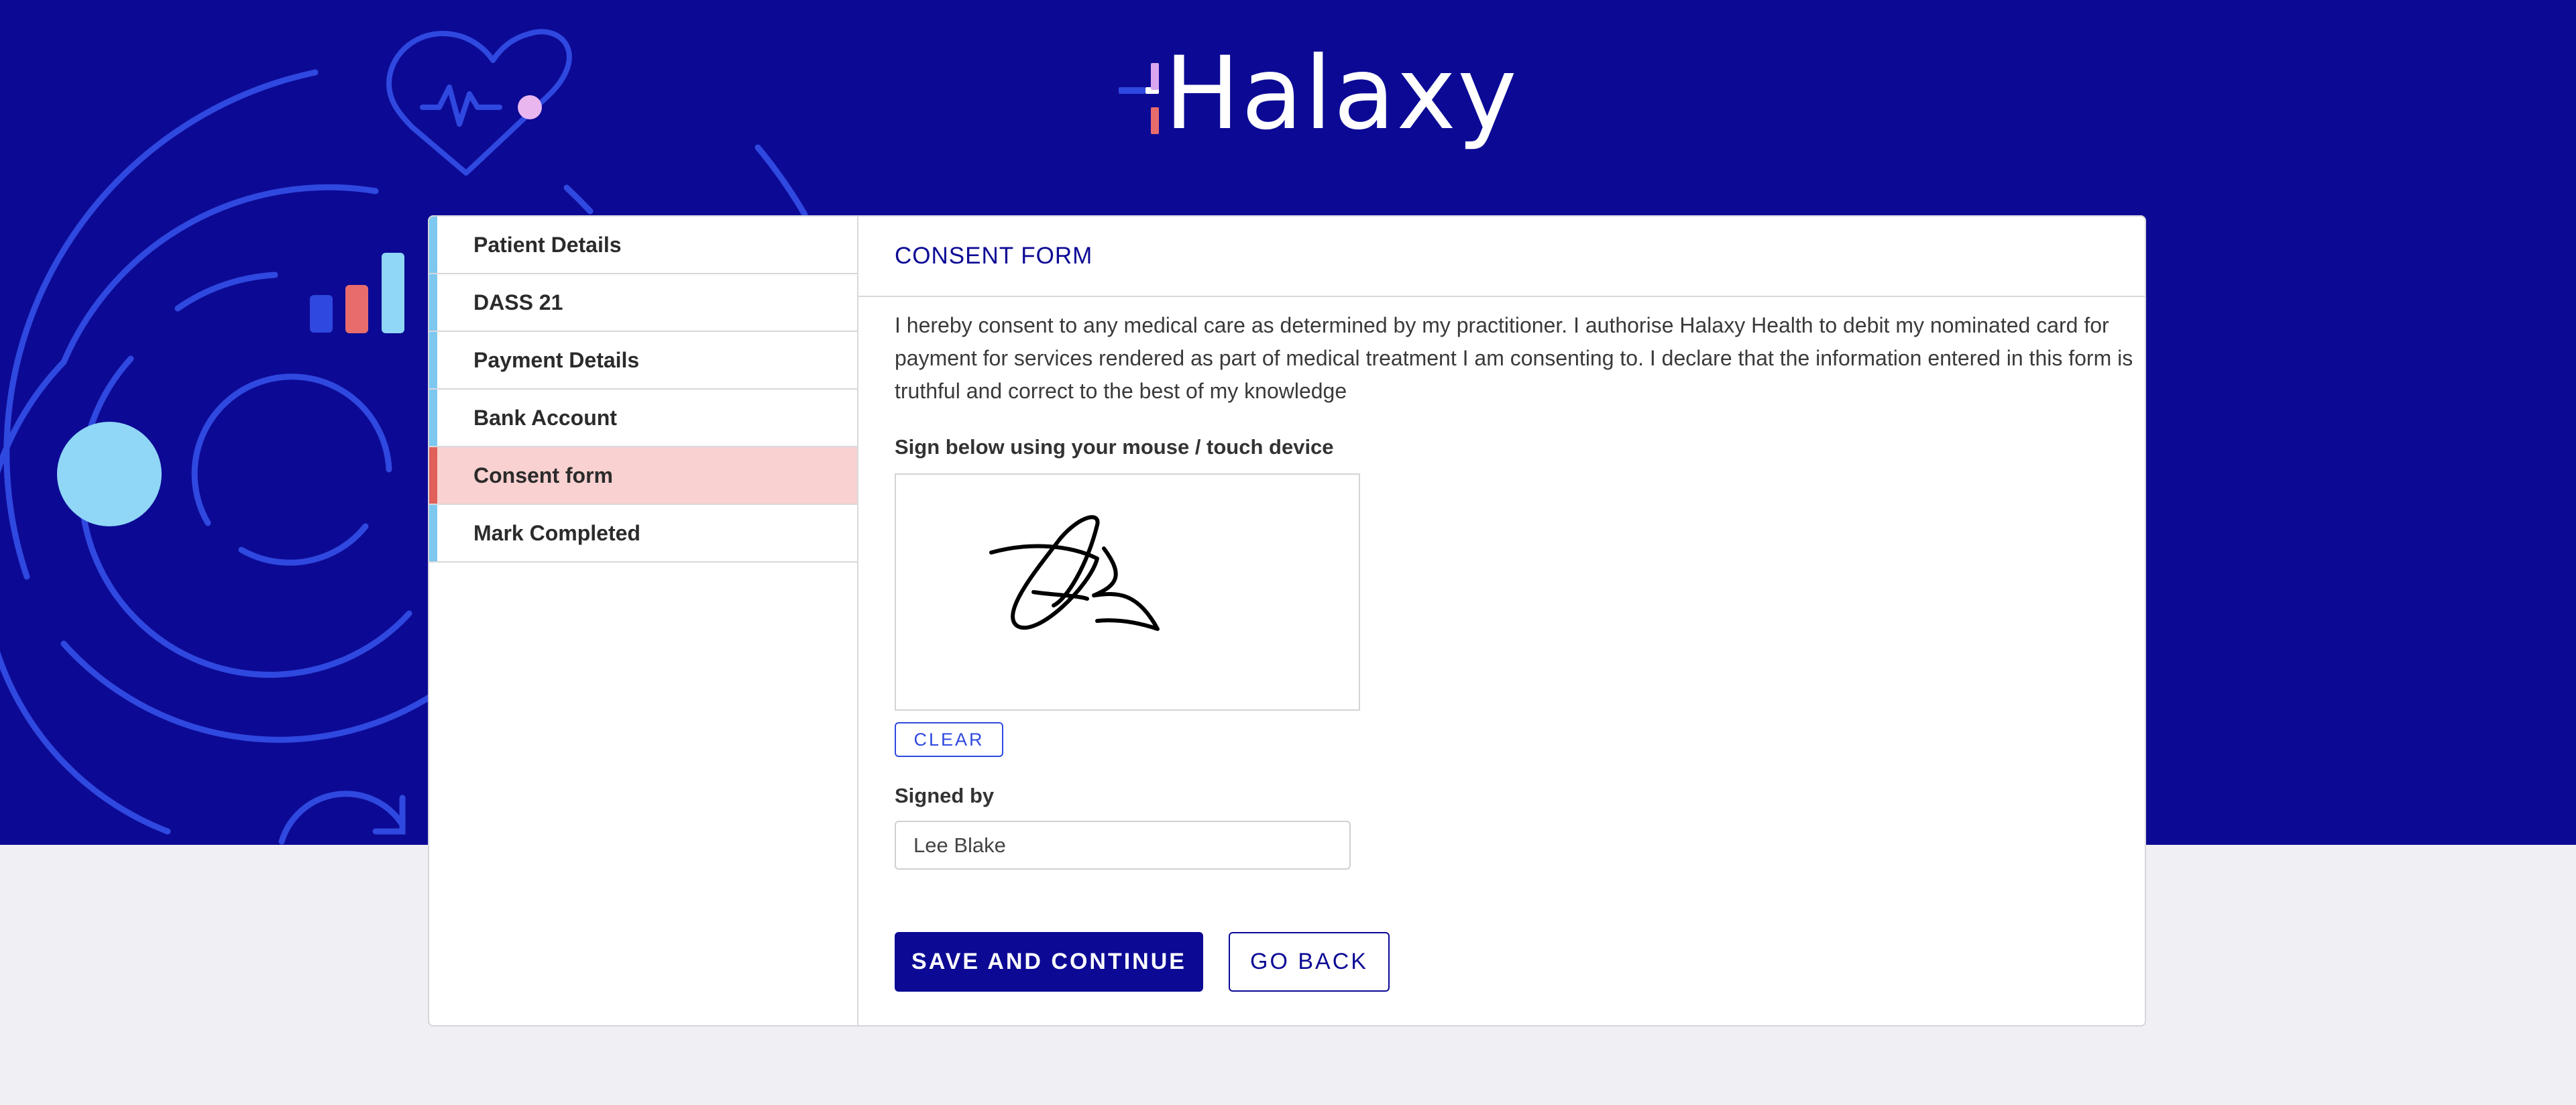  I want to click on logo-text: Halaxy, so click(1341, 94).